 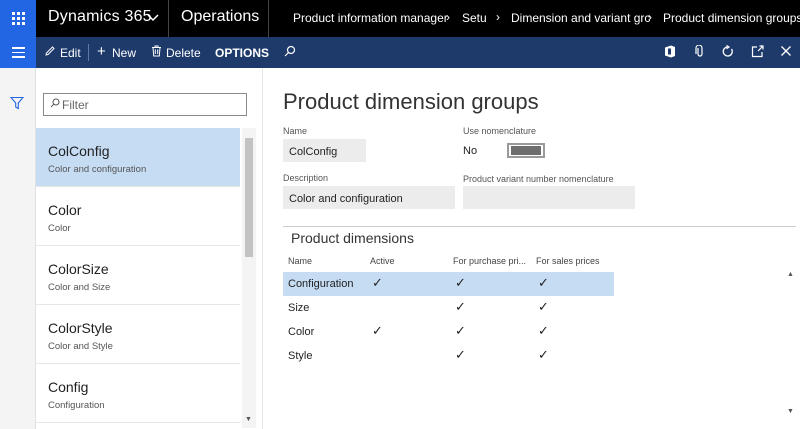 I want to click on app-launcher-icon, so click(x=18, y=18).